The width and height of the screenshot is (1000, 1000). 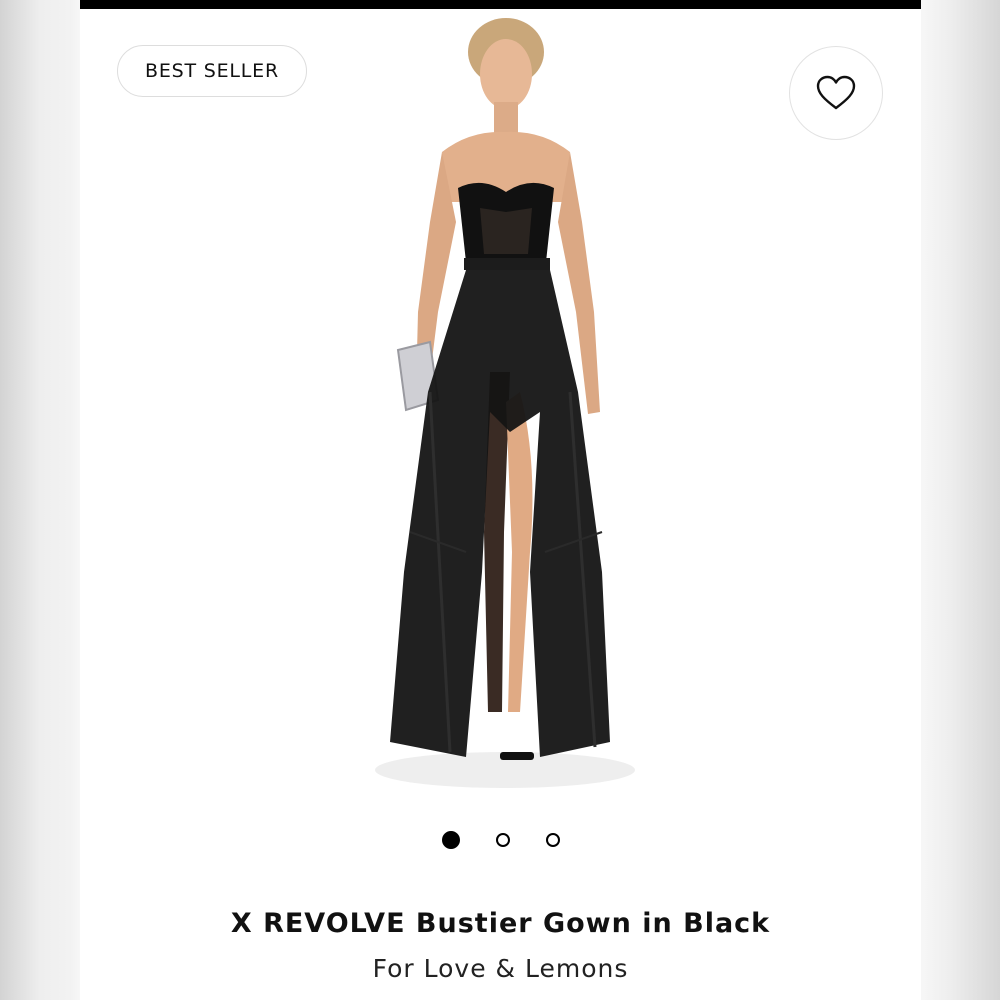 I want to click on top-bar, so click(x=500, y=4).